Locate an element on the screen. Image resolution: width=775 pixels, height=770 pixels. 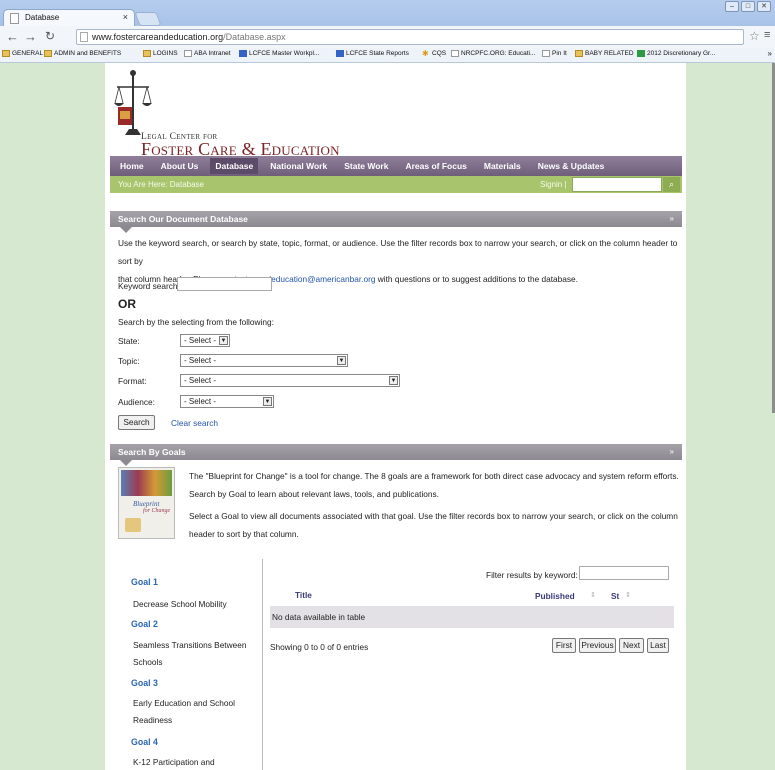
nav-state-work: State Work is located at coordinates (366, 166).